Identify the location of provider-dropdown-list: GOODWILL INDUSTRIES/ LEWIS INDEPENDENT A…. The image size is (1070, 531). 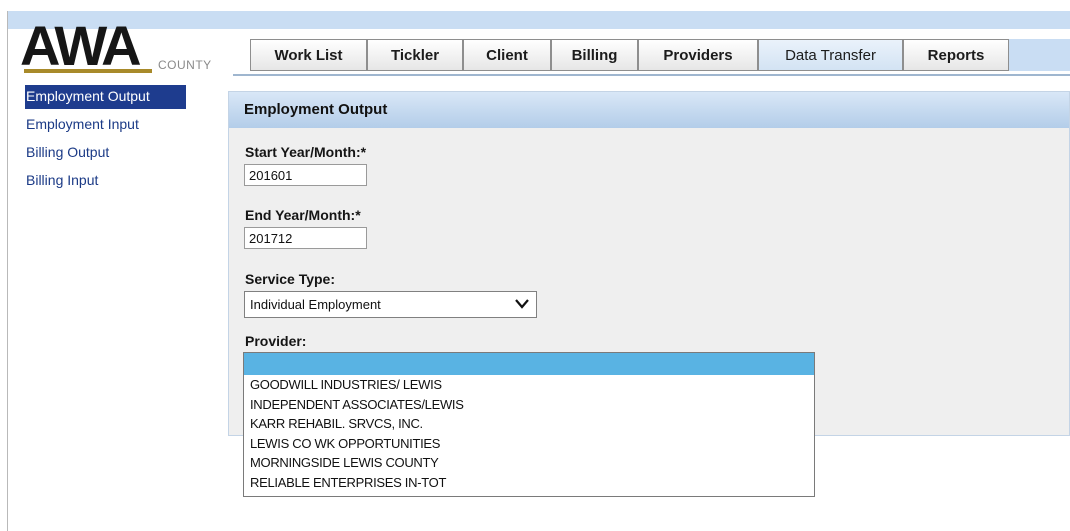
(529, 424).